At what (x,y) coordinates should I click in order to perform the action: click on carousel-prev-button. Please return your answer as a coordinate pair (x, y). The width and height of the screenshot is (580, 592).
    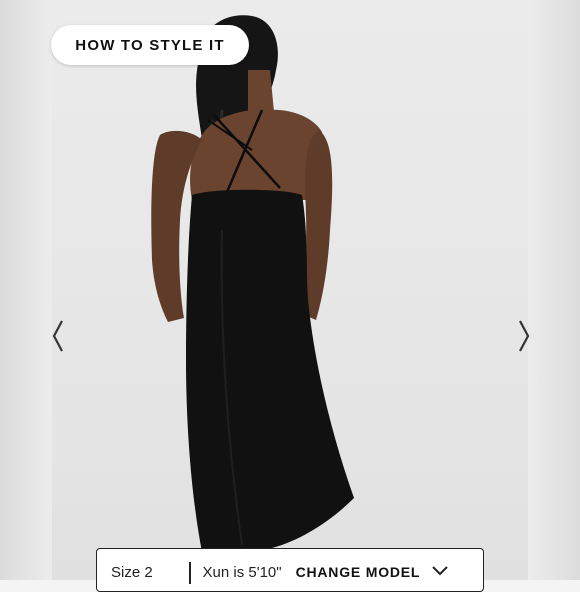
    Looking at the image, I should click on (58, 336).